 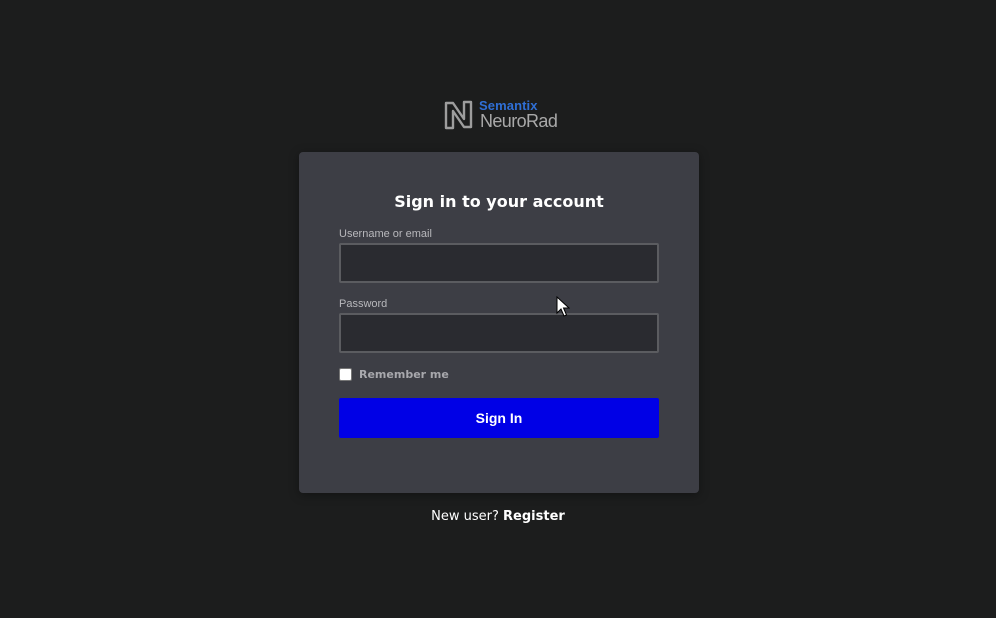 What do you see at coordinates (499, 418) in the screenshot?
I see `sign-in-button: Sign In` at bounding box center [499, 418].